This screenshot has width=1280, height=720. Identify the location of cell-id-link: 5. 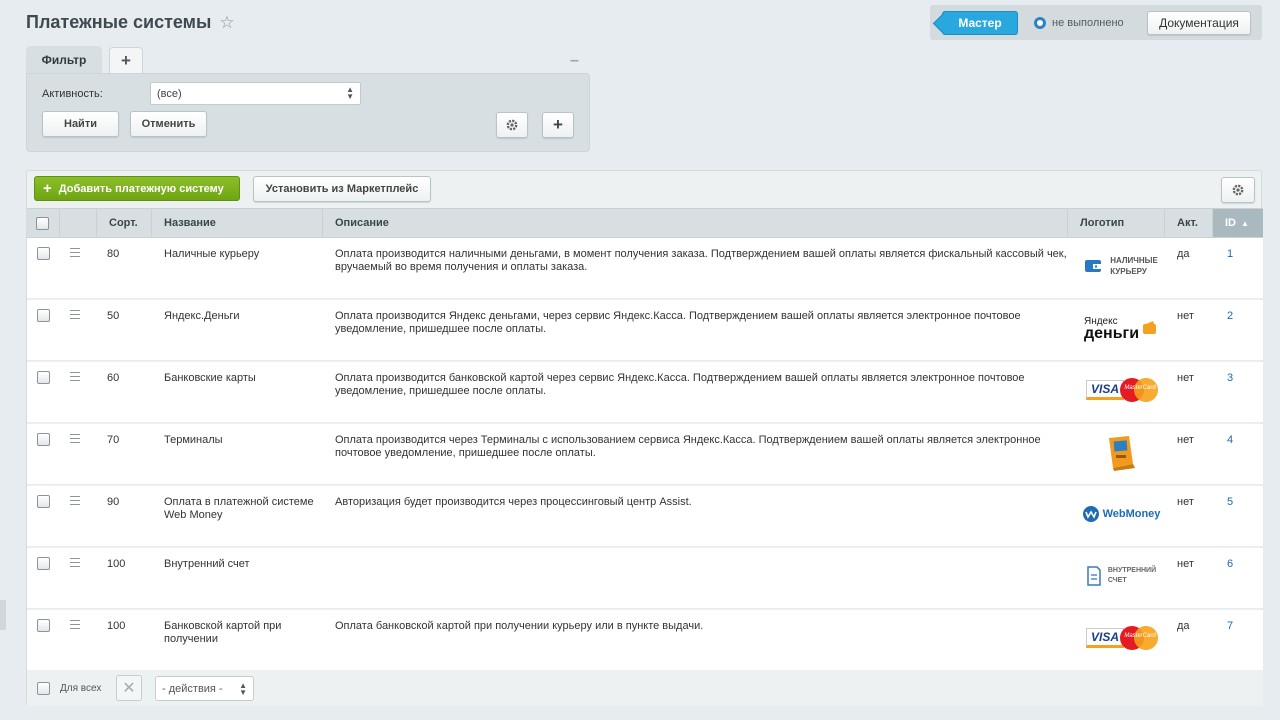
(1230, 502).